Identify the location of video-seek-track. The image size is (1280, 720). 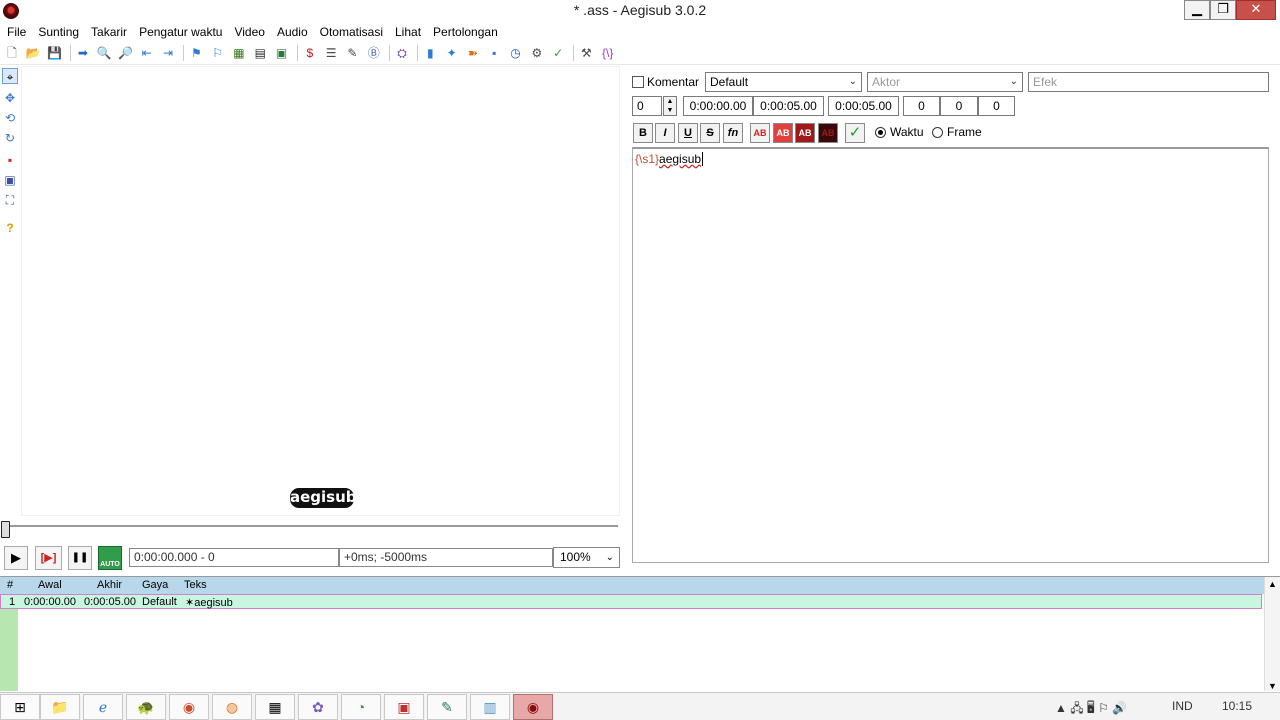
(313, 526).